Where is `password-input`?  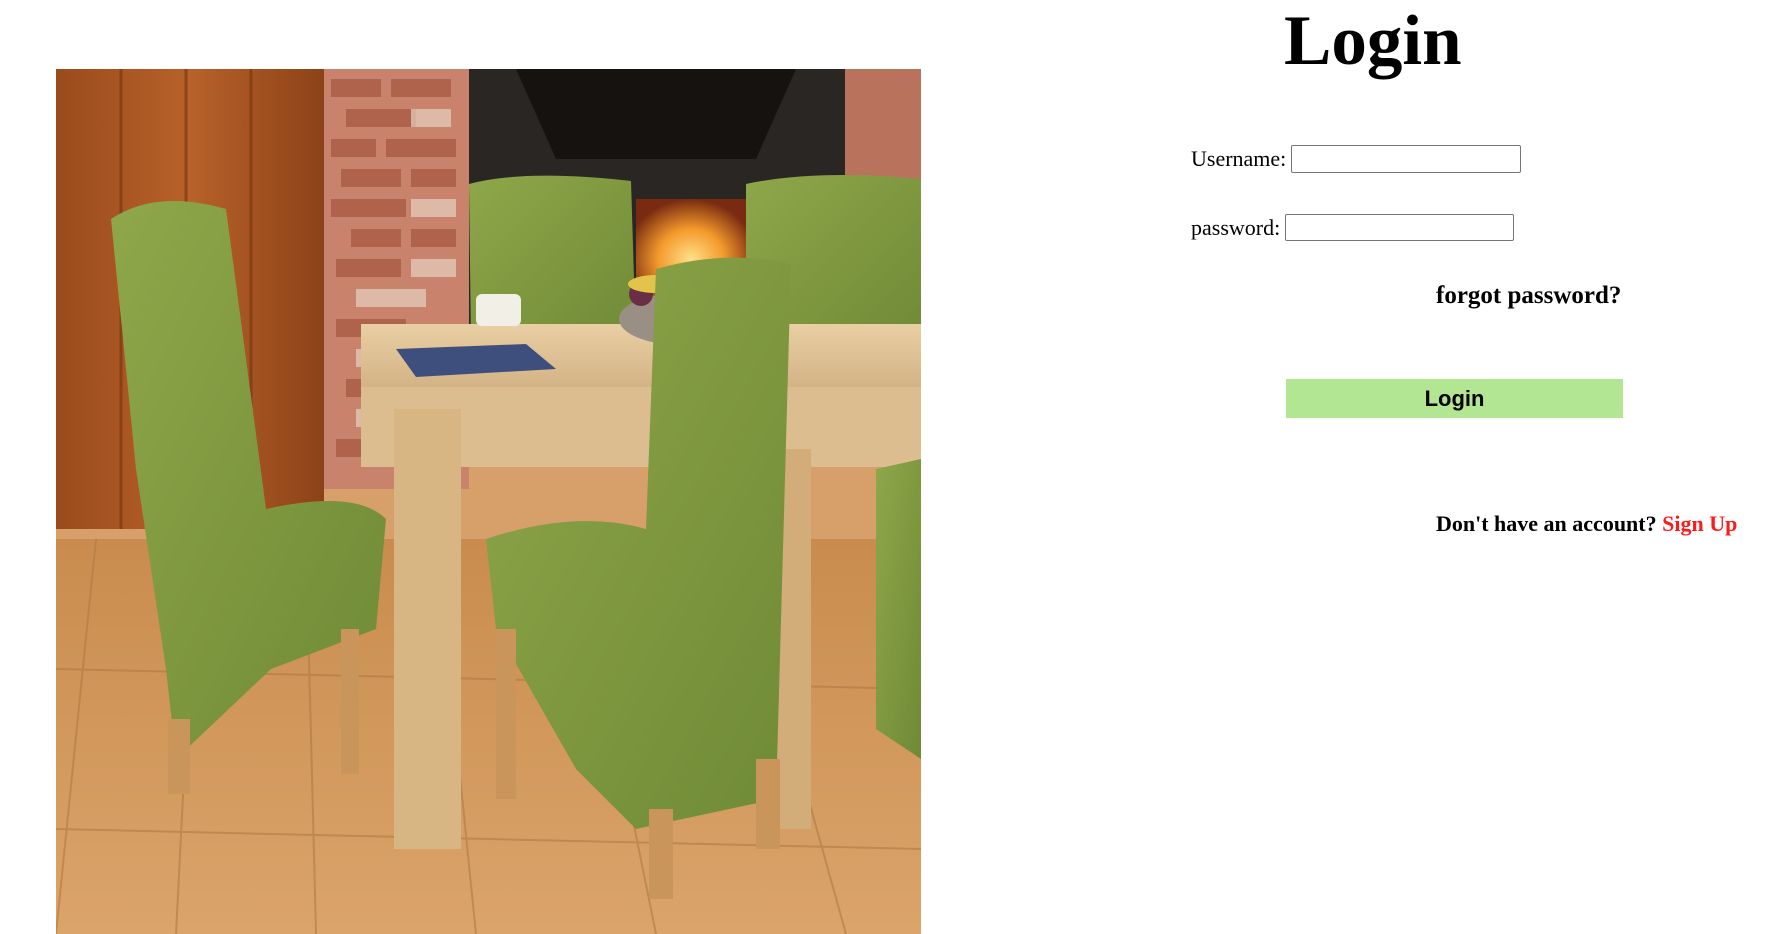 password-input is located at coordinates (1400, 227).